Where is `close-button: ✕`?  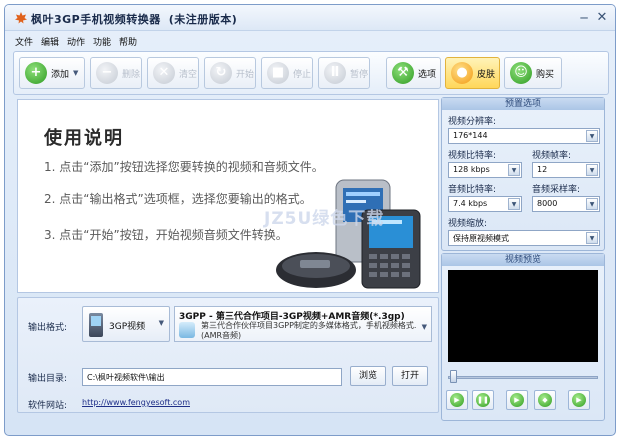
close-button: ✕ is located at coordinates (602, 18).